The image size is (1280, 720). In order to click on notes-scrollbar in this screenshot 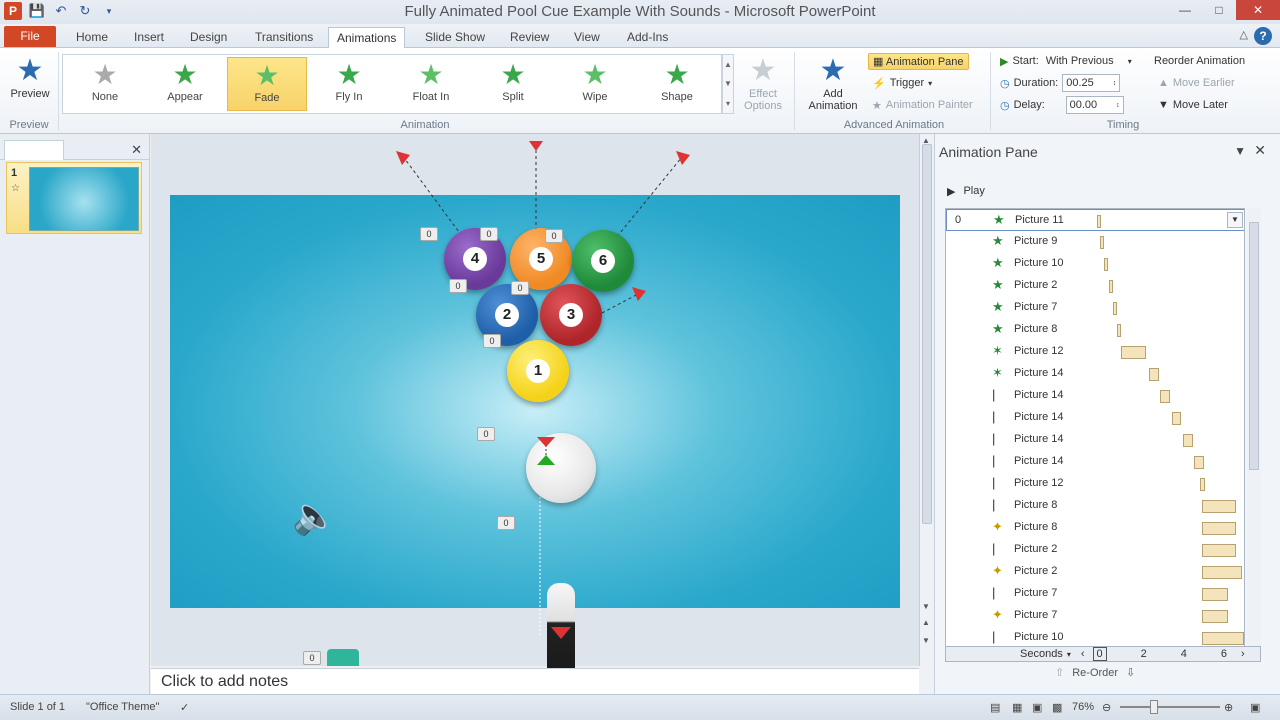, I will do `click(926, 681)`.